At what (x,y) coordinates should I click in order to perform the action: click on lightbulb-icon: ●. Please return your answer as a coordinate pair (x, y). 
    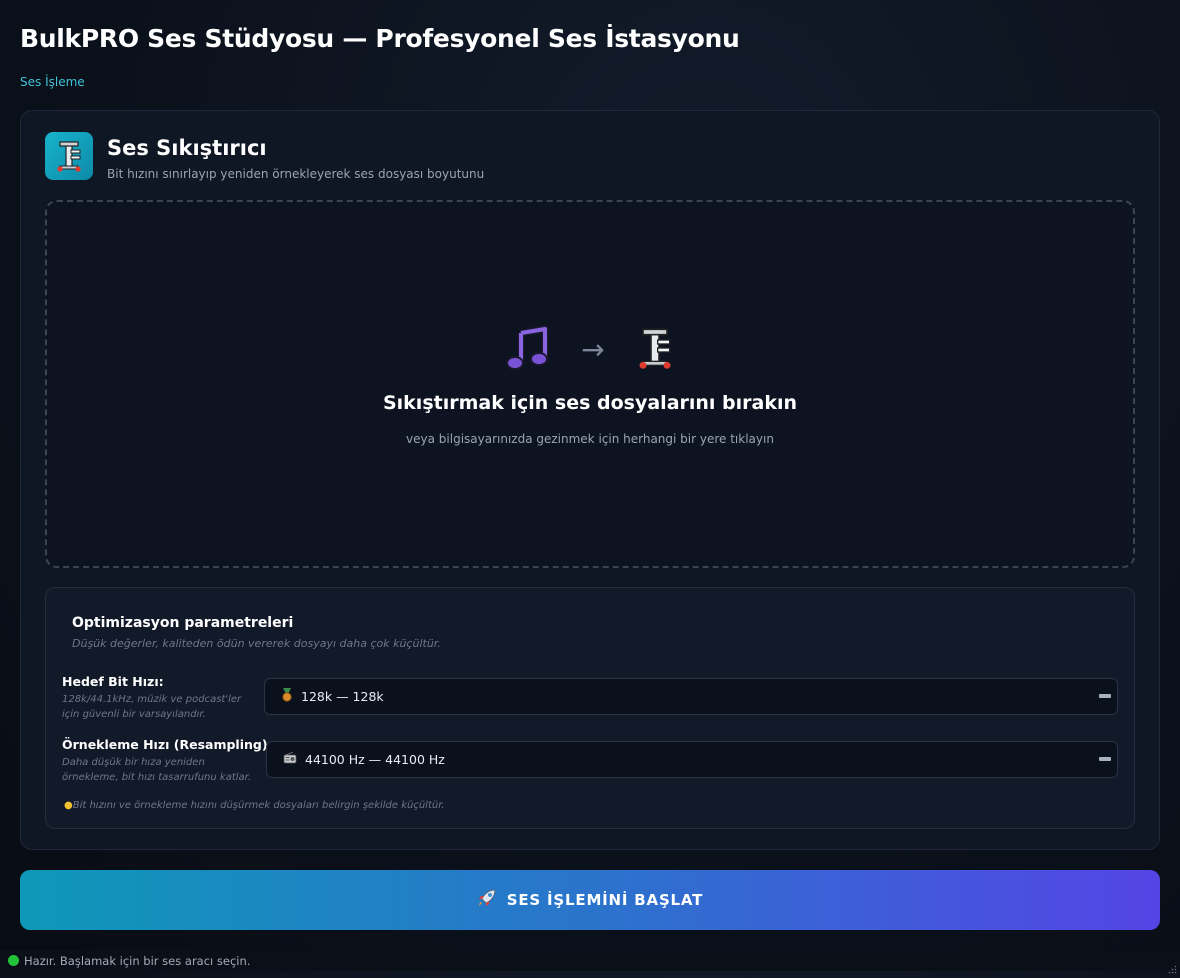
    Looking at the image, I should click on (68, 805).